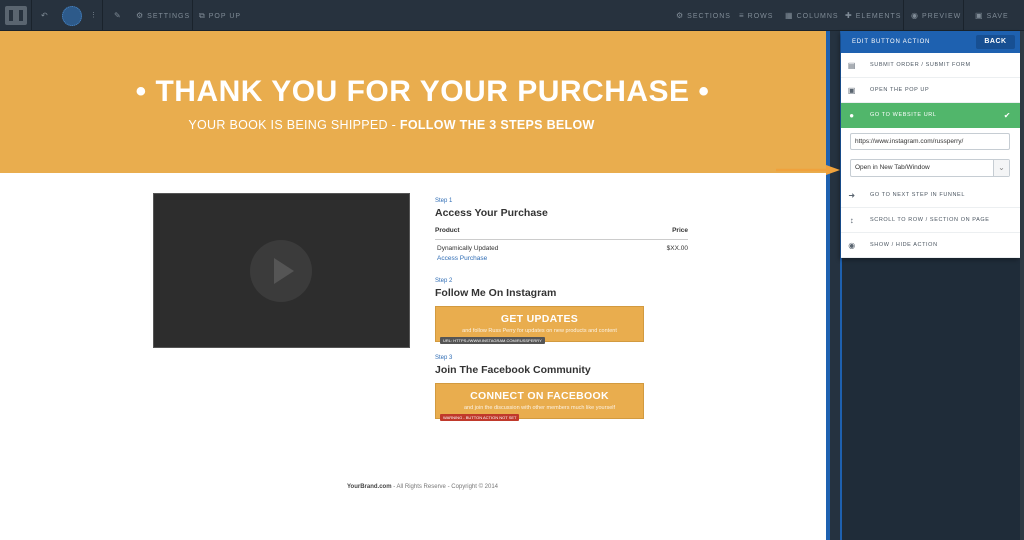 This screenshot has width=1024, height=540. Describe the element at coordinates (163, 15) in the screenshot. I see `settings-button: ⚙ SETTINGS` at that location.